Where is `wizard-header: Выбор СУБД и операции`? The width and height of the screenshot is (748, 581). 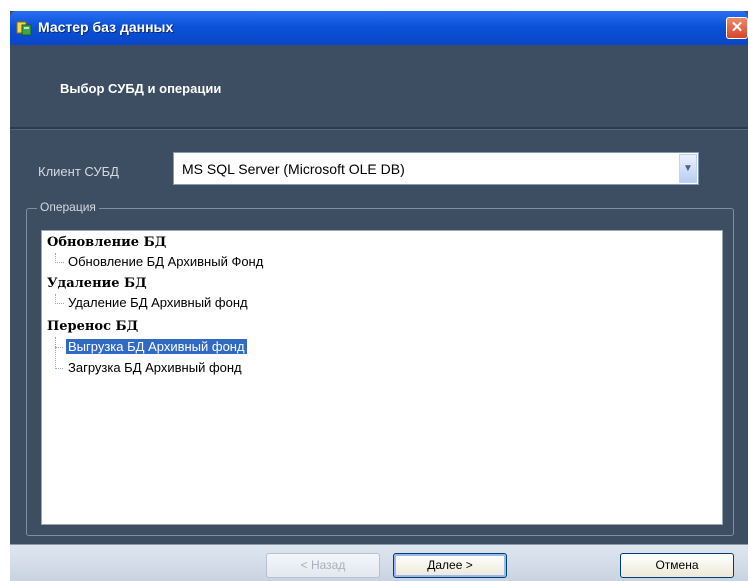
wizard-header: Выбор СУБД и операции is located at coordinates (379, 86).